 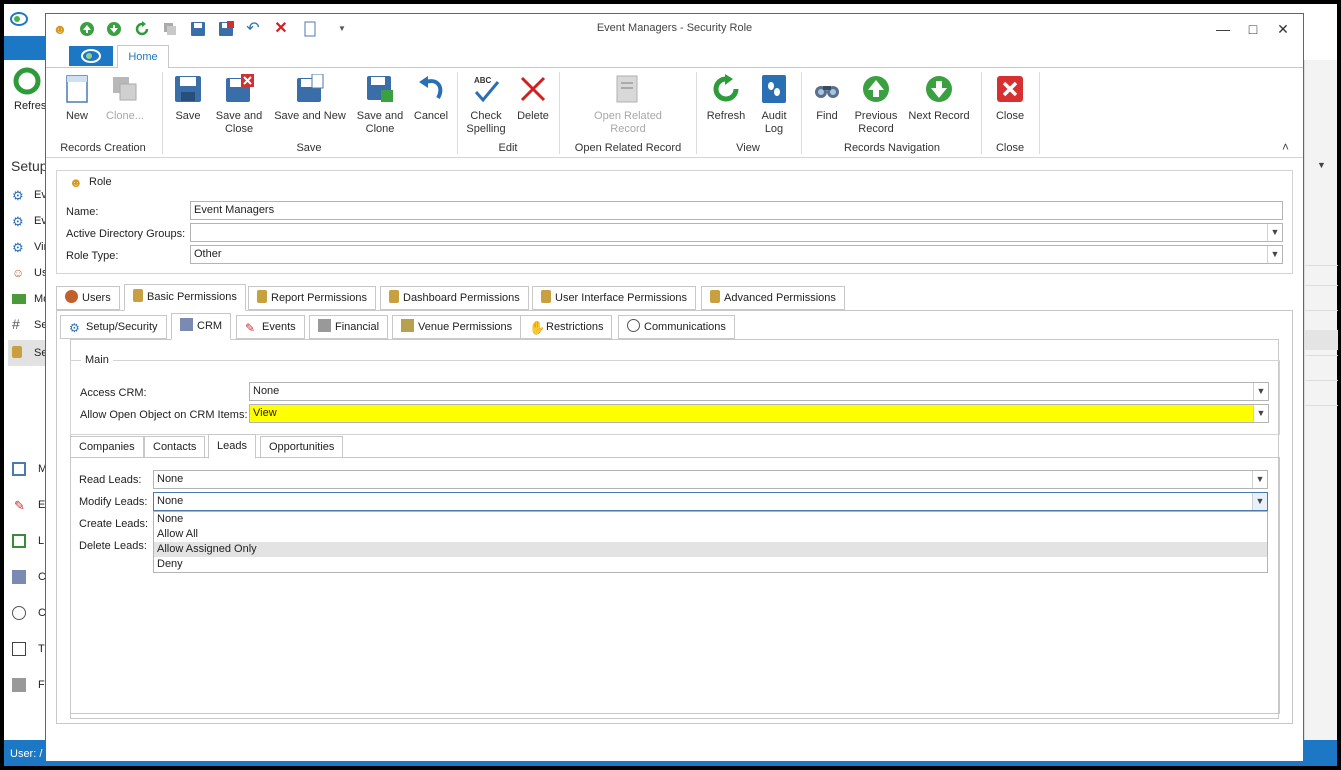 What do you see at coordinates (710, 549) in the screenshot?
I see `dropdown-option-highlighted: Allow Assigned Only` at bounding box center [710, 549].